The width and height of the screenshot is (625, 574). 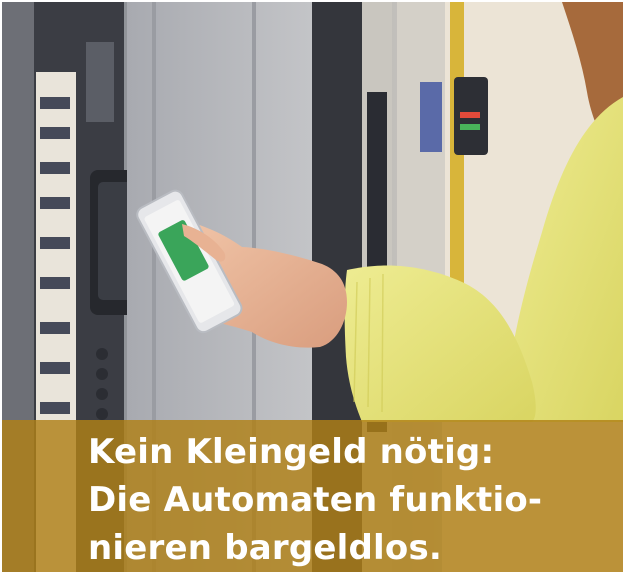 I want to click on caption-line-3: nieren bargeldlos., so click(x=265, y=548).